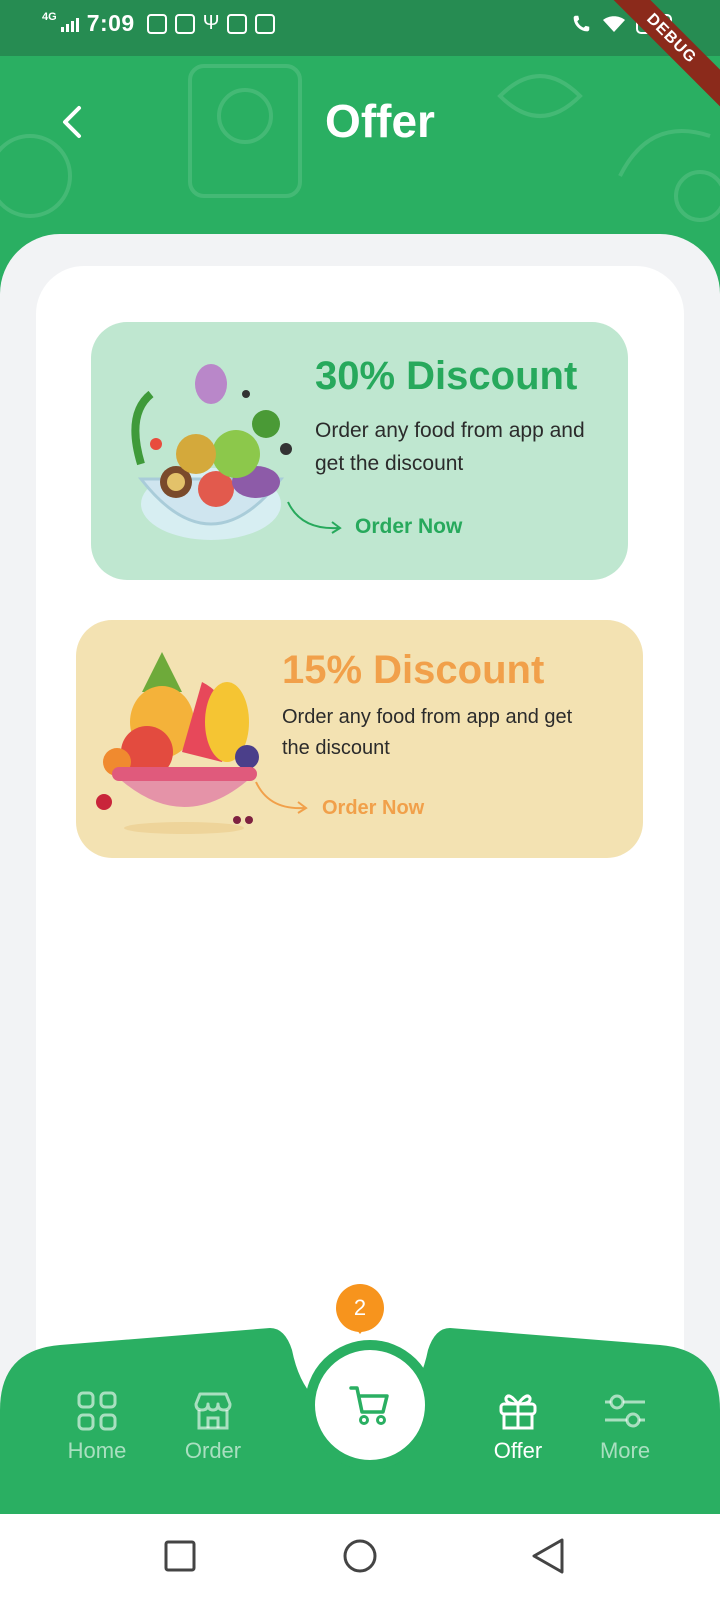 This screenshot has width=720, height=1600. Describe the element at coordinates (177, 743) in the screenshot. I see `fruit-bowl-illustration` at that location.